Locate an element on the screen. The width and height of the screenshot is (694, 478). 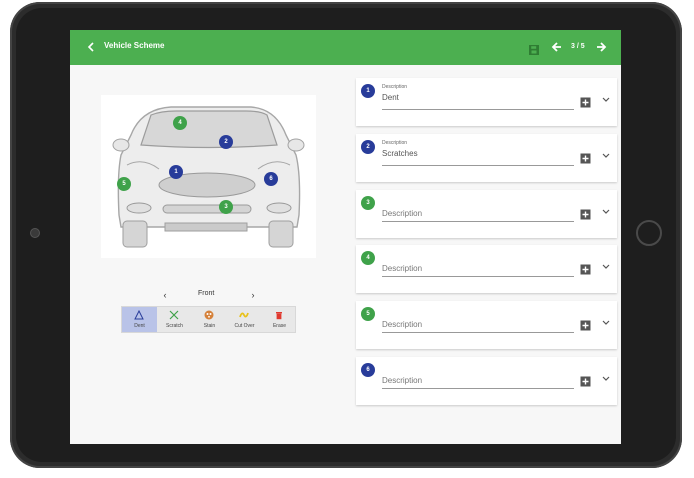
tool-scratch: Scratch is located at coordinates (174, 319).